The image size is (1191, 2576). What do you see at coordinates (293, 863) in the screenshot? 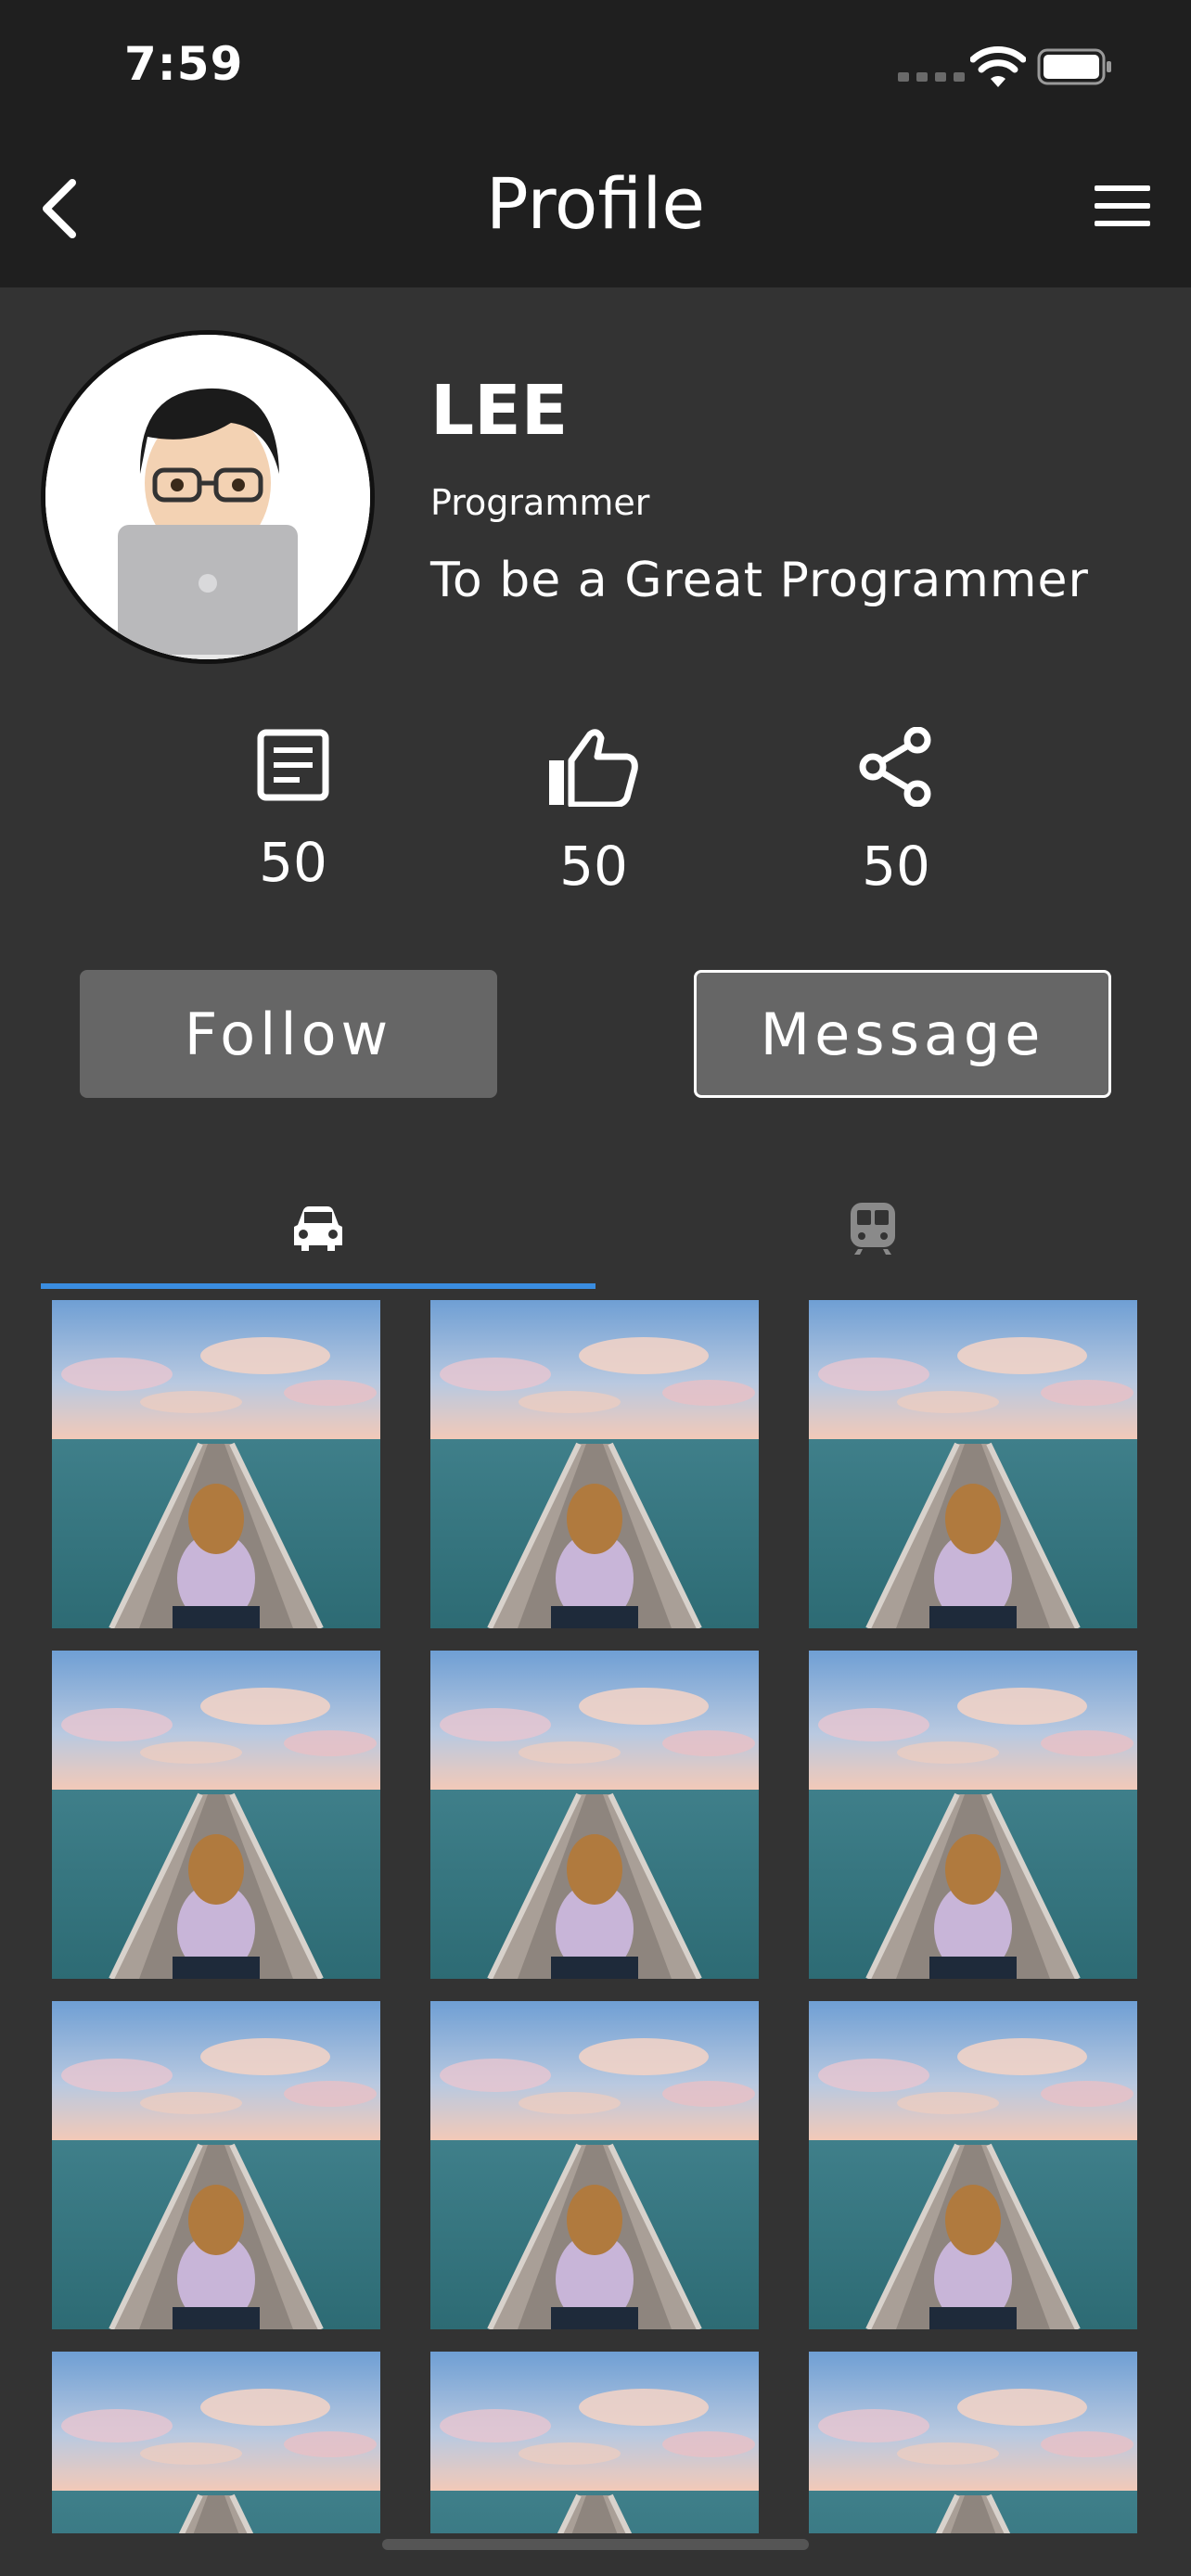
I see `stat-posts-count: 50` at bounding box center [293, 863].